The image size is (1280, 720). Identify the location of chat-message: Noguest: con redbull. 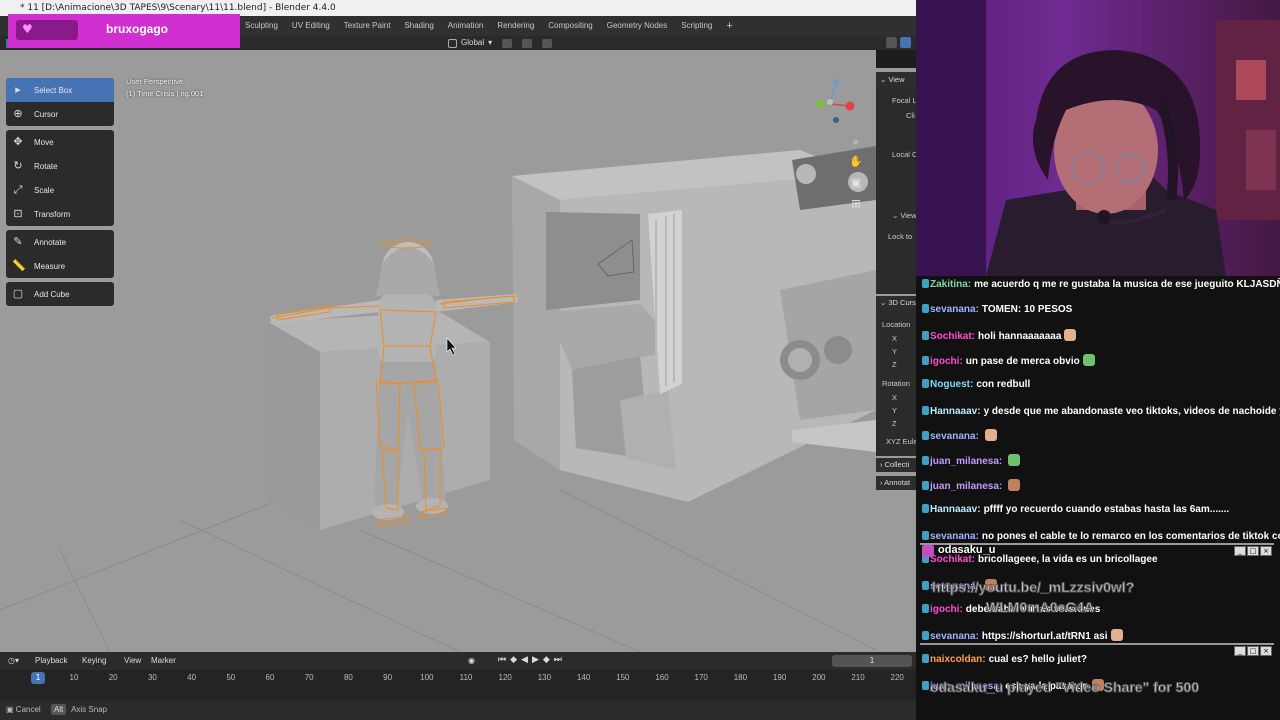
(976, 384).